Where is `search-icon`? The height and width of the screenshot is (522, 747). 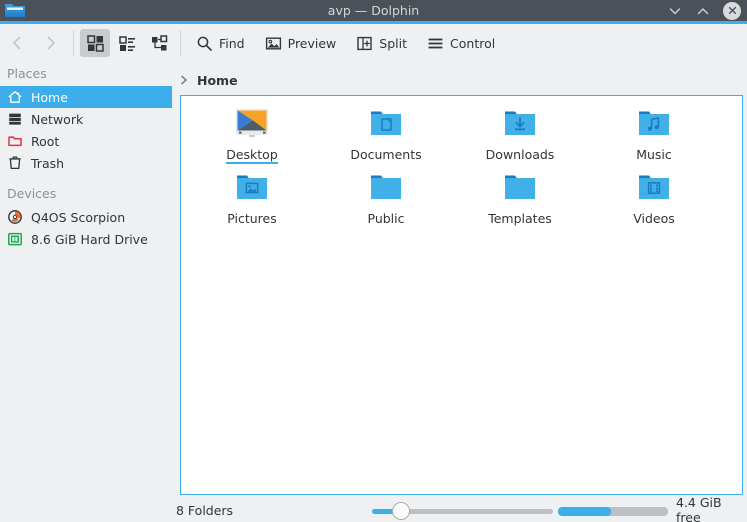
search-icon is located at coordinates (204, 43).